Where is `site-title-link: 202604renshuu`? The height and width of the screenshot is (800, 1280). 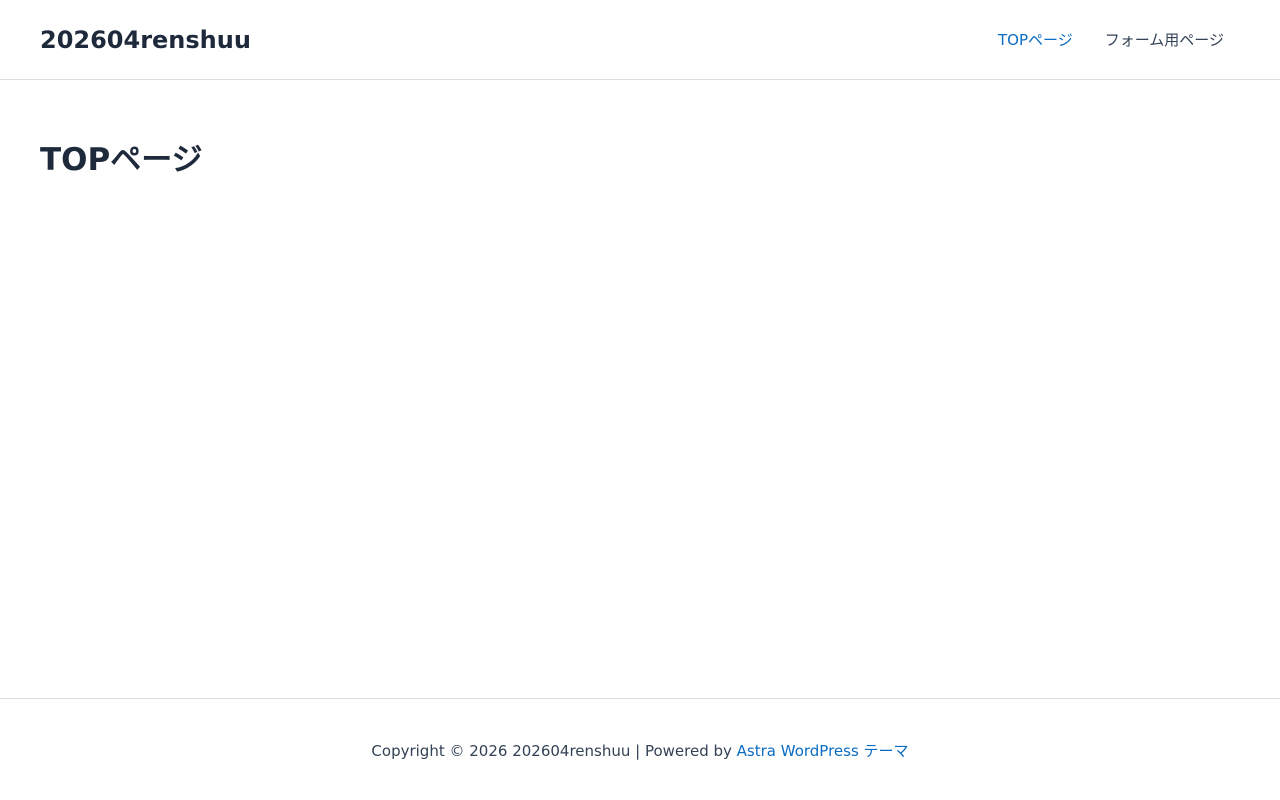 site-title-link: 202604renshuu is located at coordinates (145, 40).